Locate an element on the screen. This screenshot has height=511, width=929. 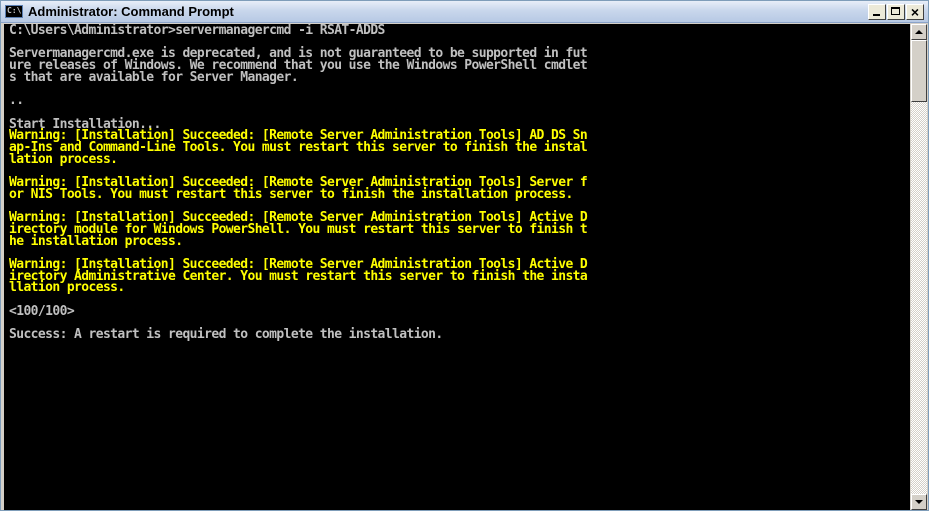
console-line: s that are available for Server Manager. is located at coordinates (154, 77).